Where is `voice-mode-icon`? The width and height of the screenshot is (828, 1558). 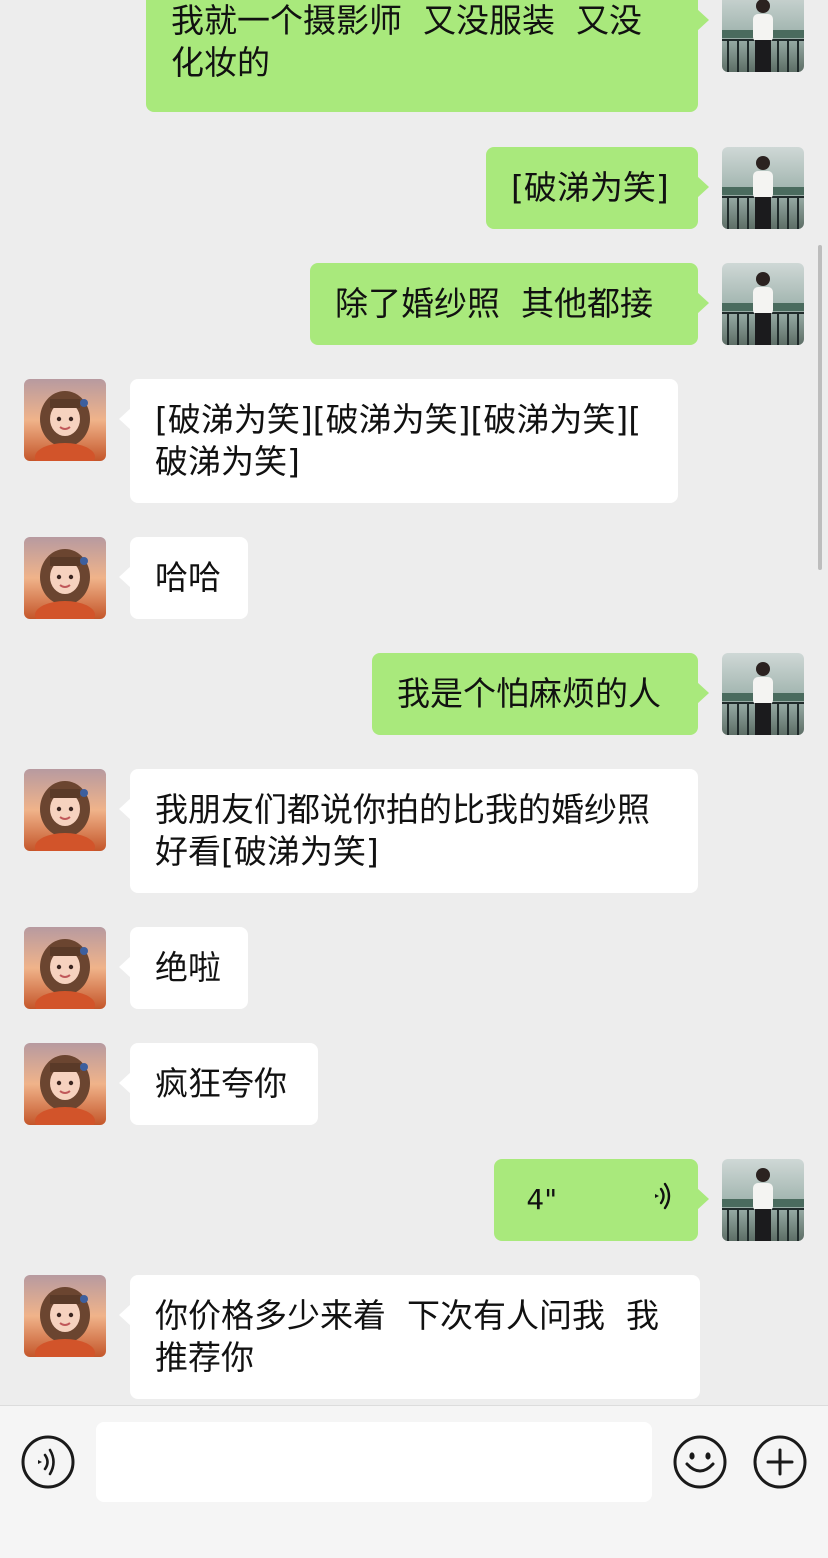
voice-mode-icon is located at coordinates (48, 1464).